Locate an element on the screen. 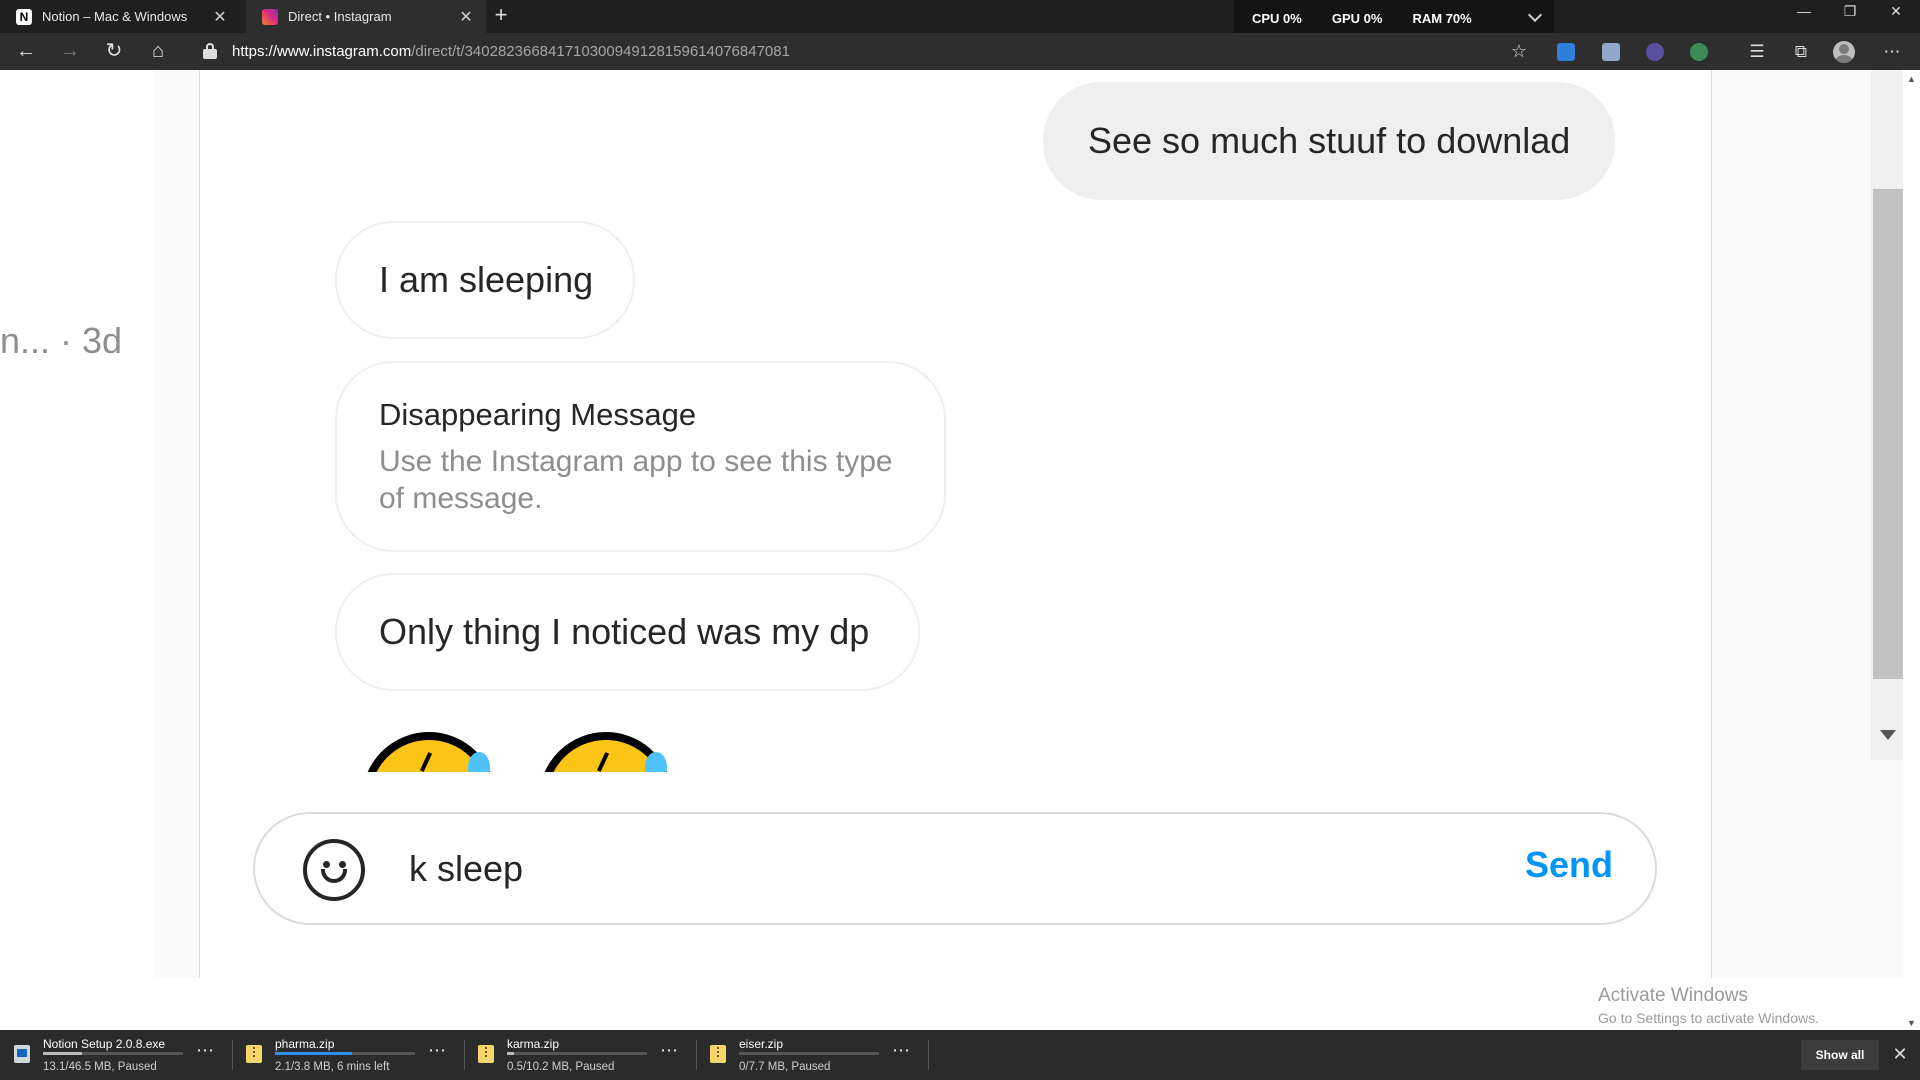  message-bubble-sent: See so much stuuf to downlad is located at coordinates (1329, 141).